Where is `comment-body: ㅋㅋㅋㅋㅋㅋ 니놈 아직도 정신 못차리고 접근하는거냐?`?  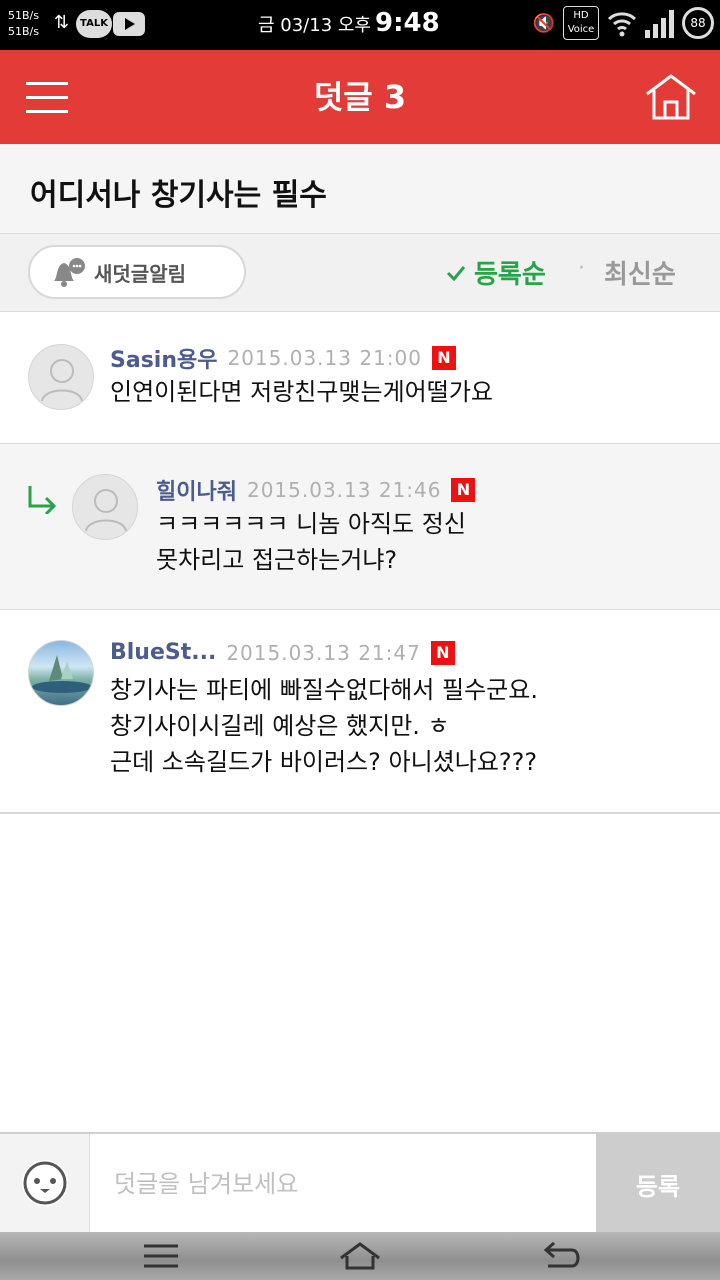 comment-body: ㅋㅋㅋㅋㅋㅋ 니놈 아직도 정신 못차리고 접근하는거냐? is located at coordinates (311, 542).